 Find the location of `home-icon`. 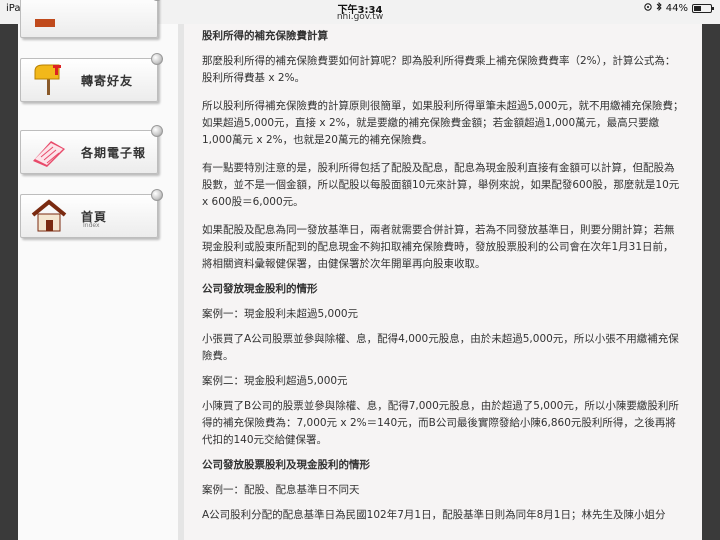

home-icon is located at coordinates (49, 216).